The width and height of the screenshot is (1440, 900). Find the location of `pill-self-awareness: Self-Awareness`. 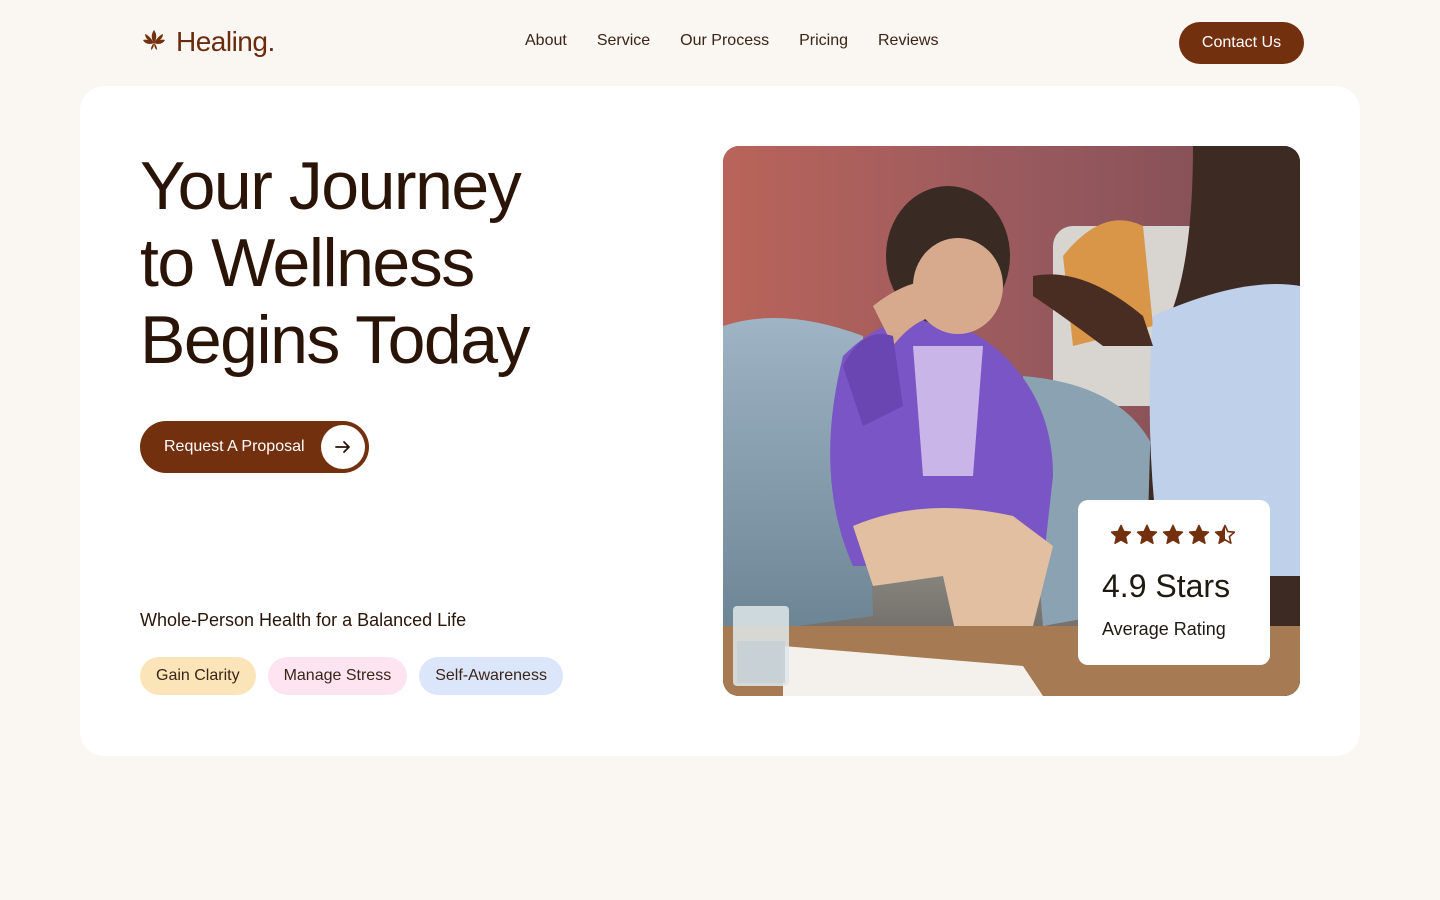

pill-self-awareness: Self-Awareness is located at coordinates (491, 676).